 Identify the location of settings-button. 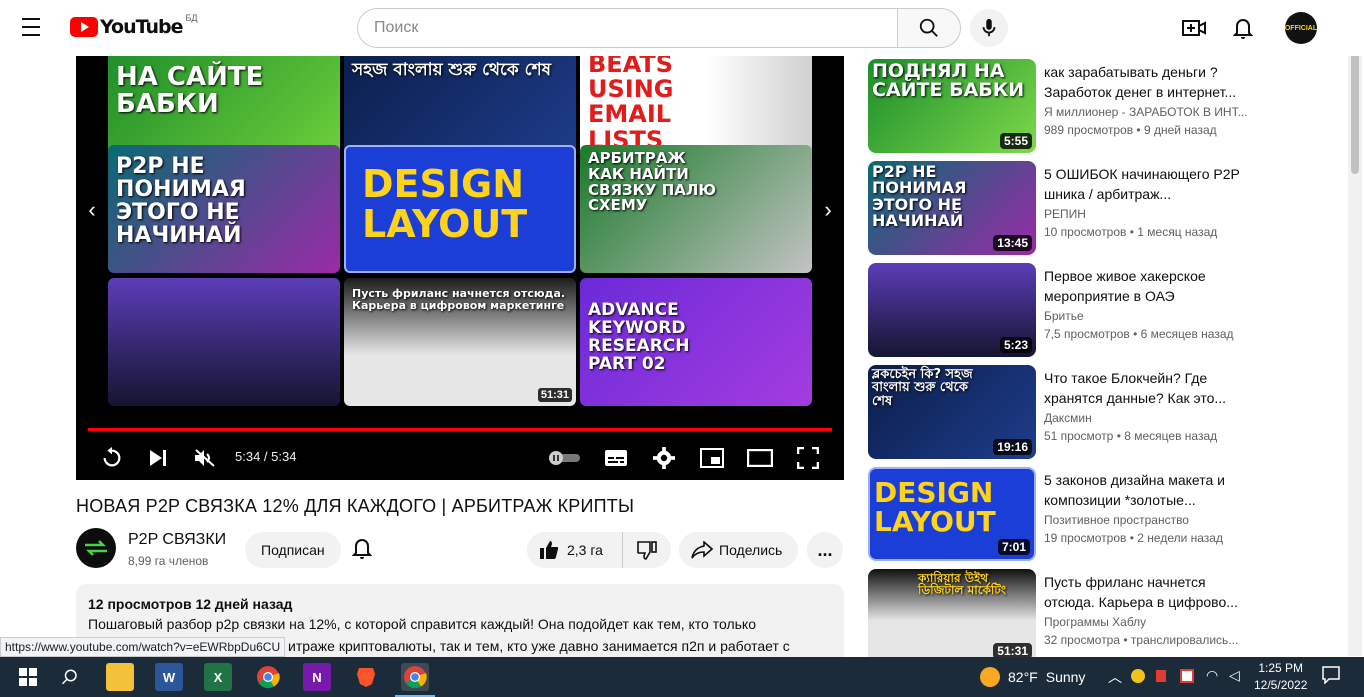
(664, 458).